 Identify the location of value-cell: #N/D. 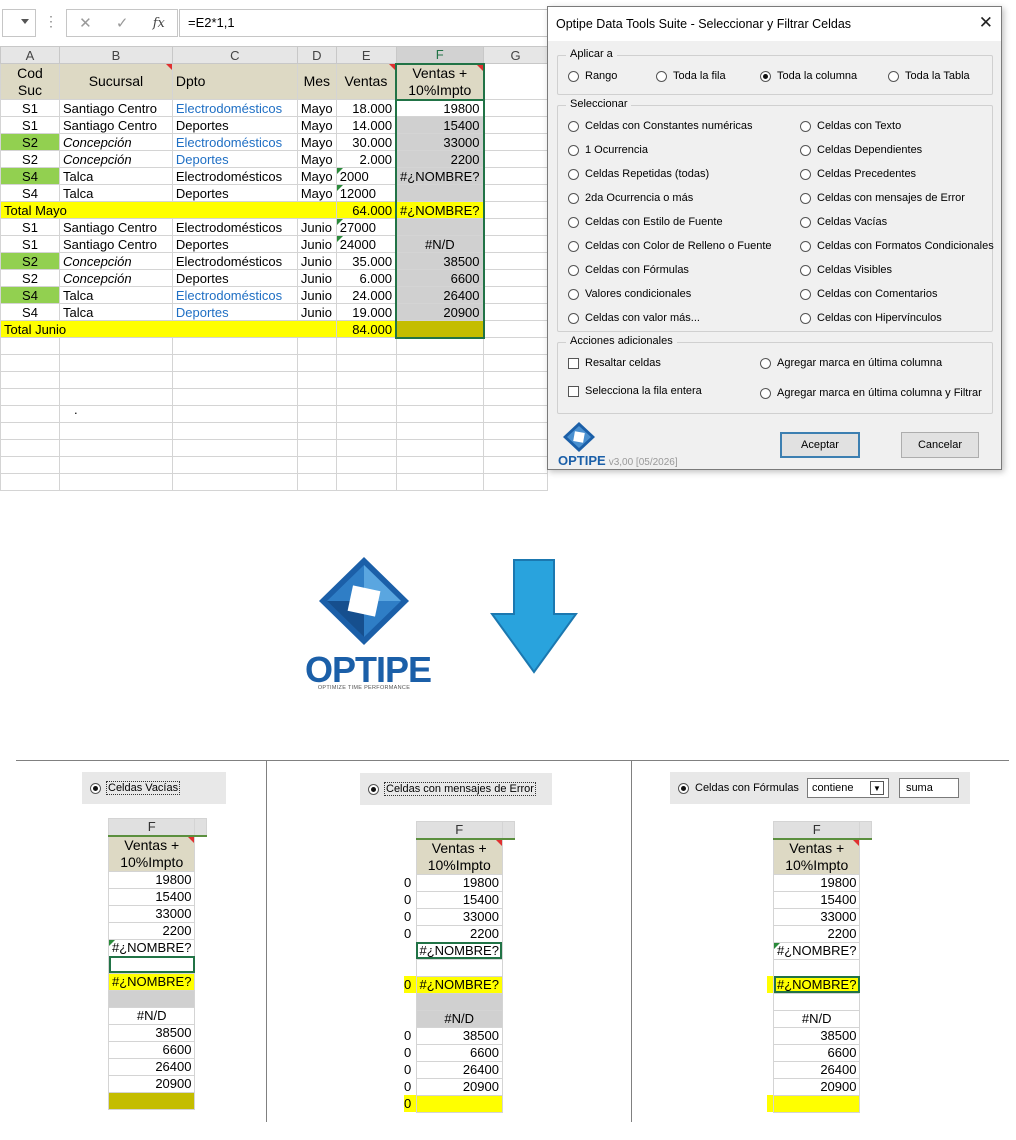
(816, 1018).